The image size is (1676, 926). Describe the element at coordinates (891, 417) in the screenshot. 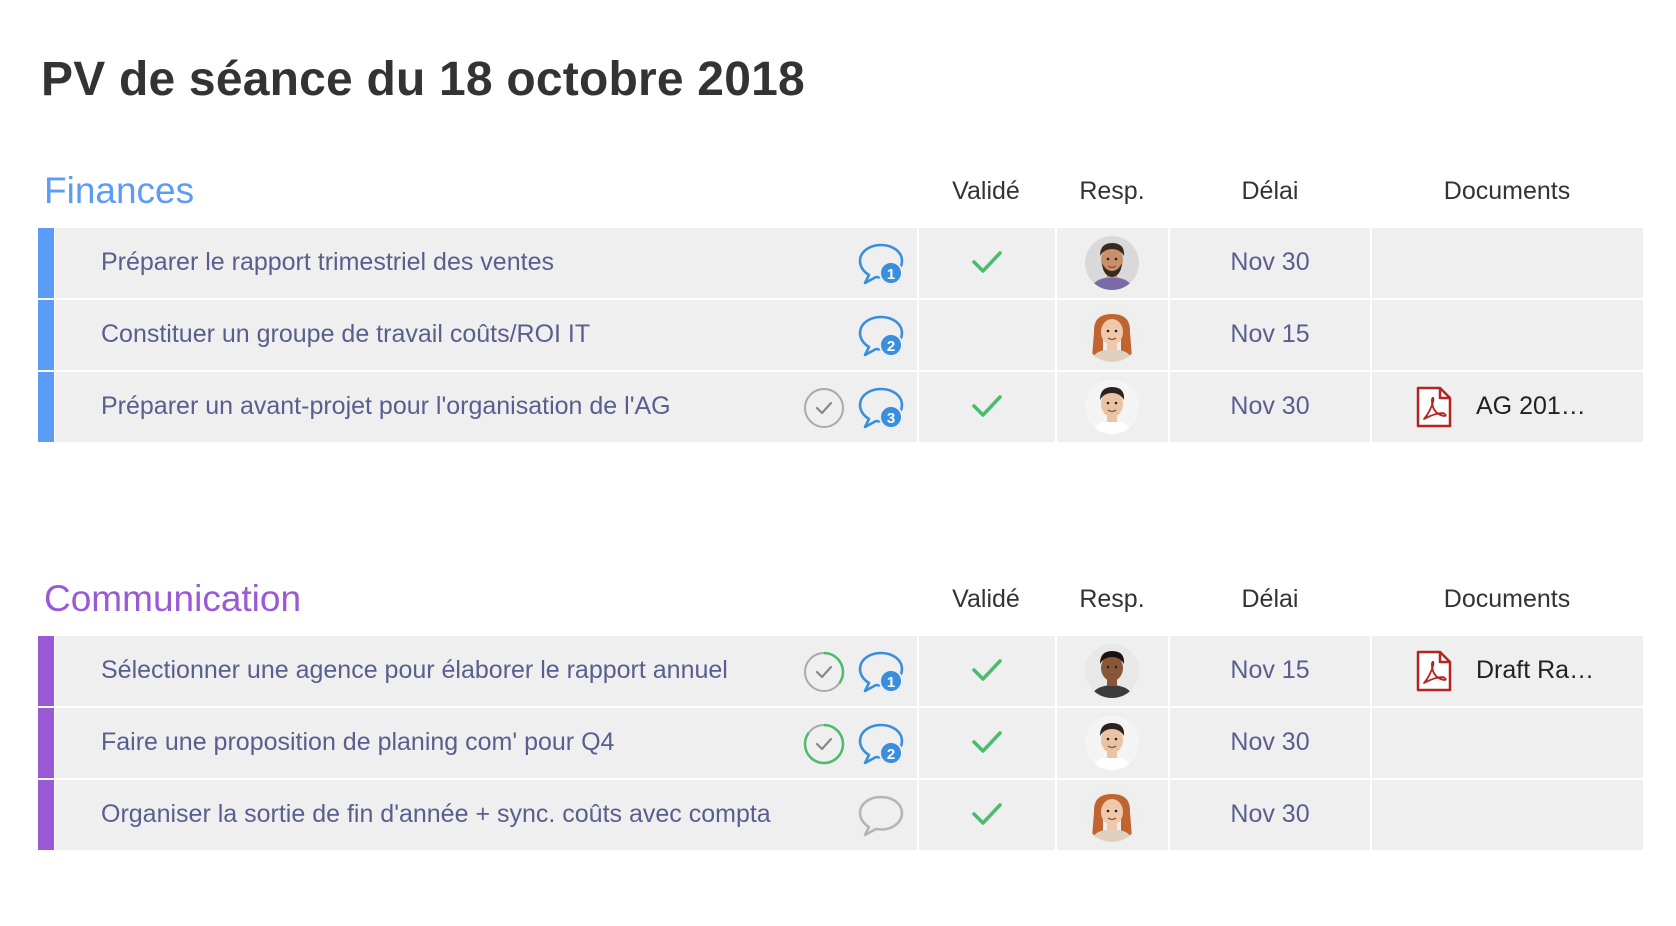

I see `comment-count-badge: 3` at that location.